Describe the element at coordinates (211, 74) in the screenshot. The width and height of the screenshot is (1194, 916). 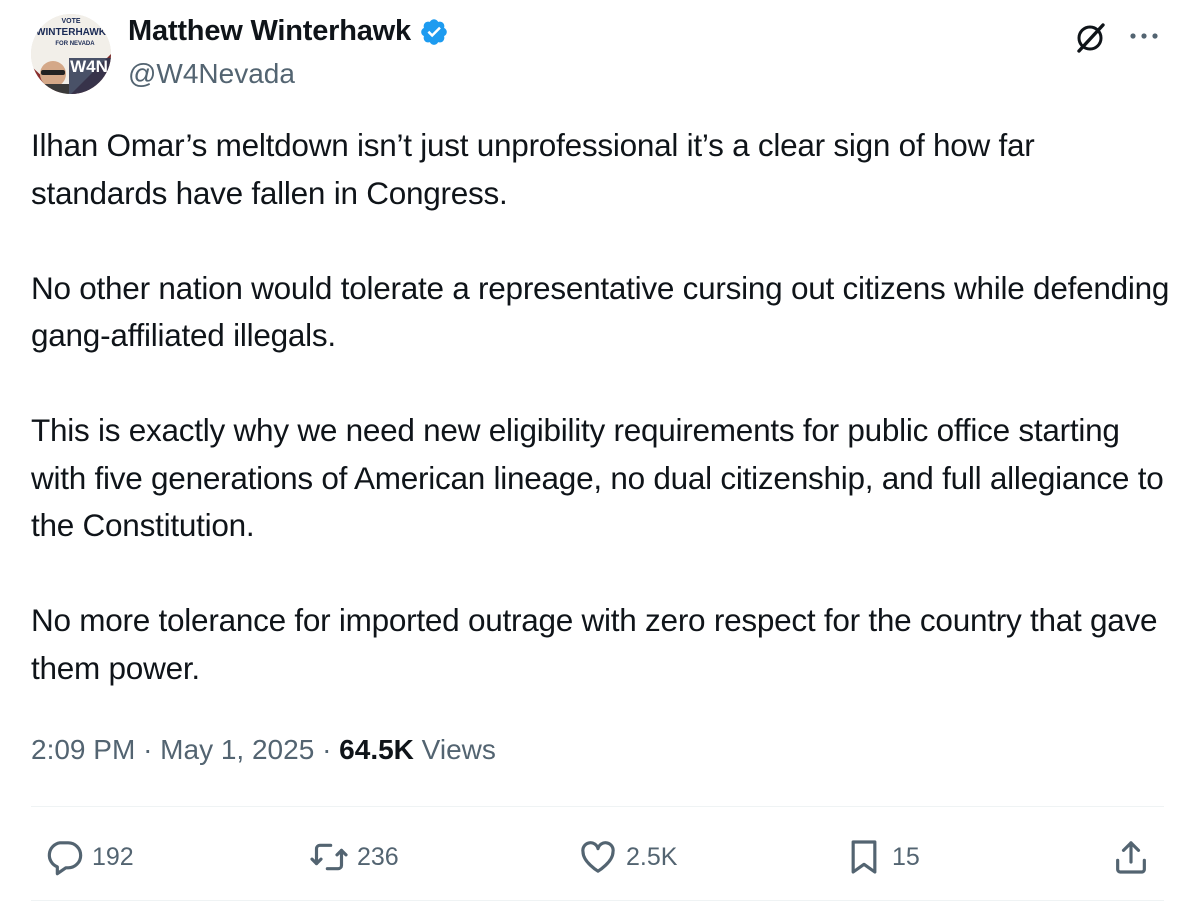
I see `author-handle: @W4Nevada` at that location.